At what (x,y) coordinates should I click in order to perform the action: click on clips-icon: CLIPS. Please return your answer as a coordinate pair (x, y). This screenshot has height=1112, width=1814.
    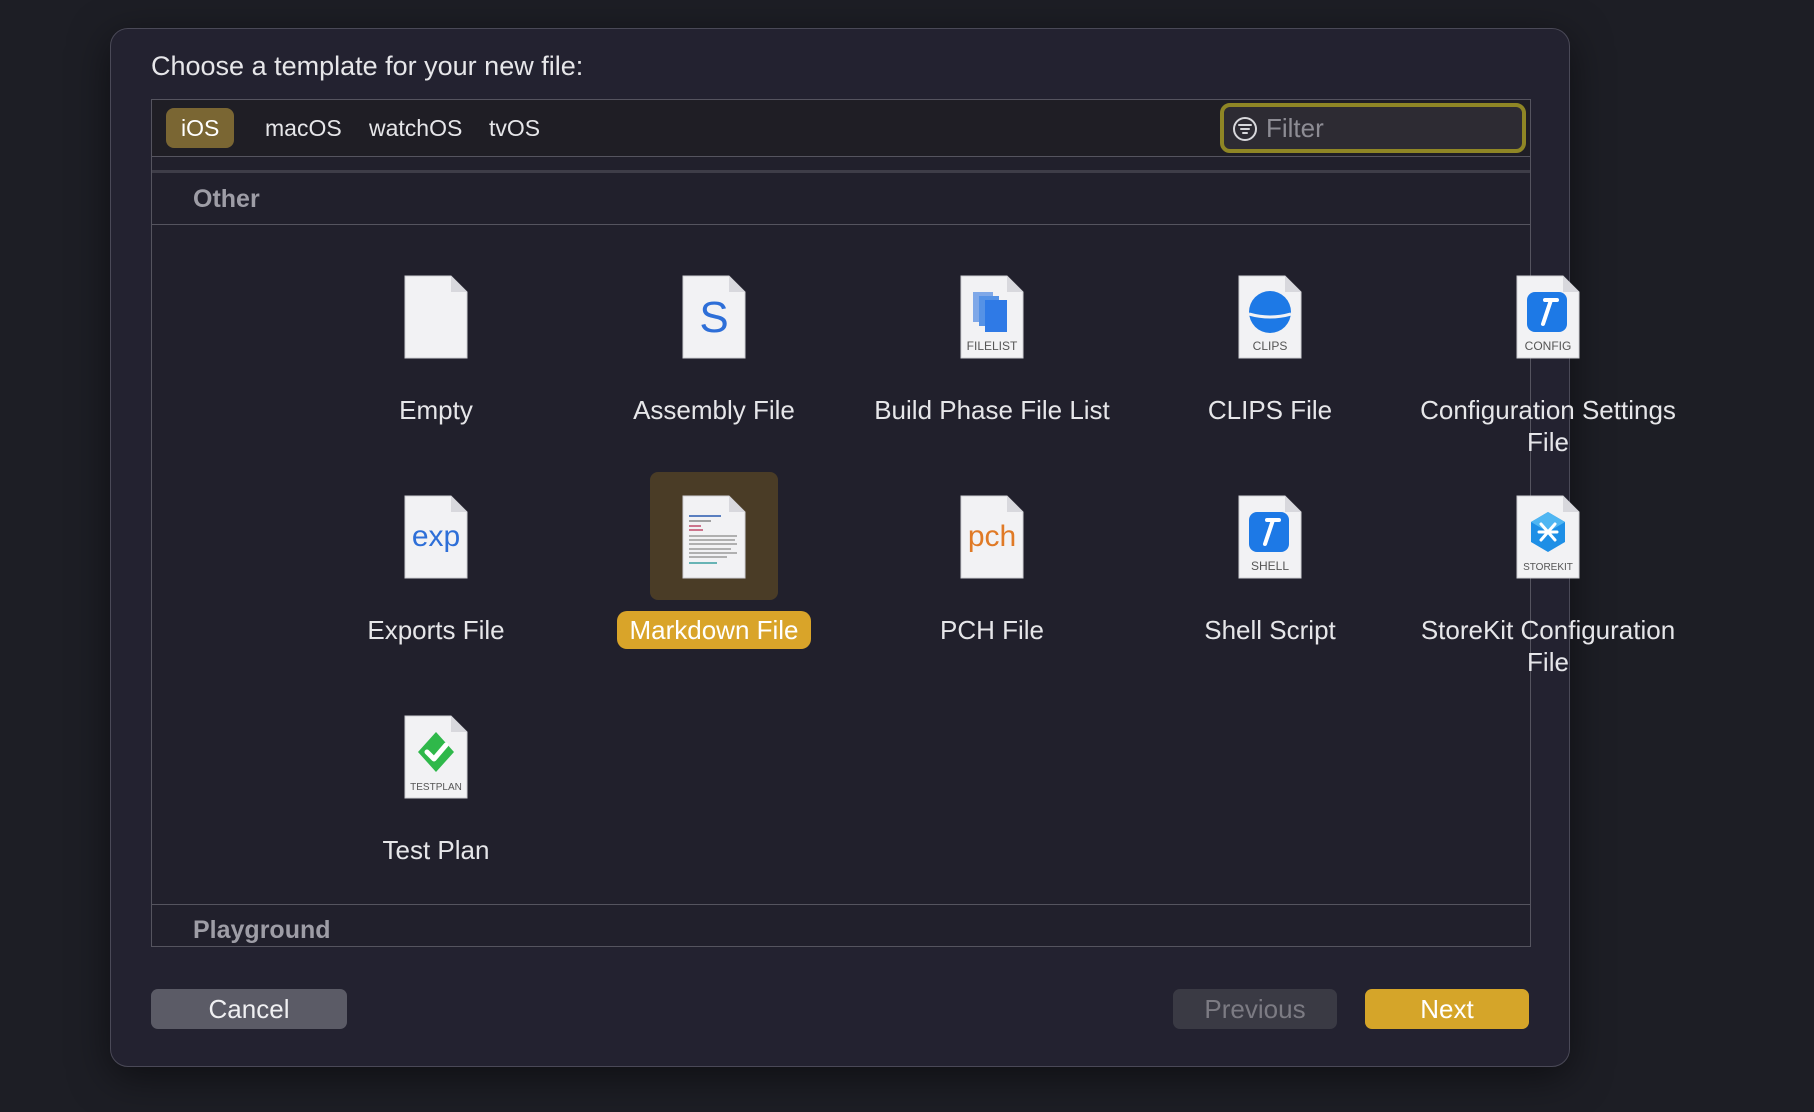
    Looking at the image, I should click on (1270, 316).